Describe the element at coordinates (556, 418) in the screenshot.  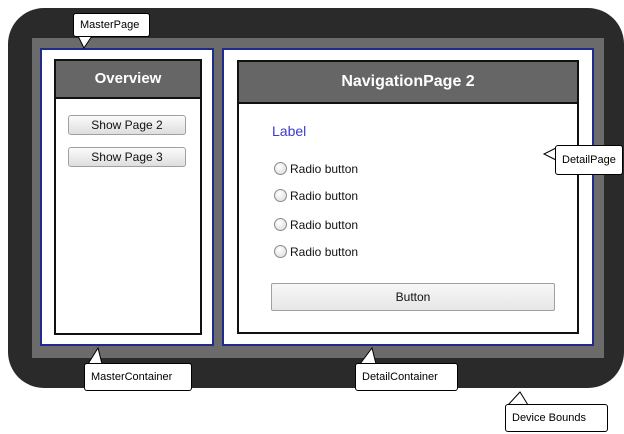
I see `device-bounds-callout: Device Bounds` at that location.